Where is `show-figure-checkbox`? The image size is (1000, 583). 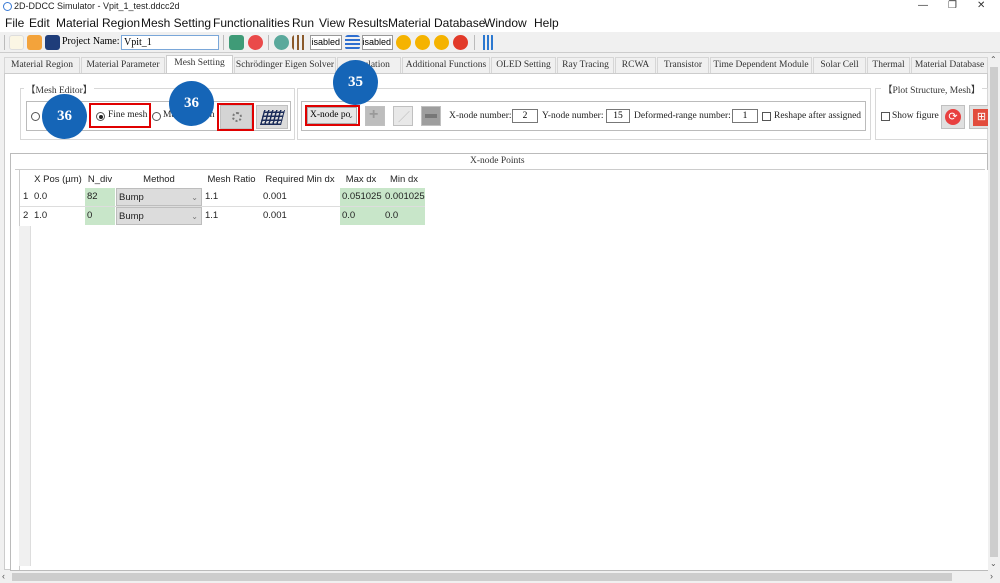
show-figure-checkbox is located at coordinates (885, 116).